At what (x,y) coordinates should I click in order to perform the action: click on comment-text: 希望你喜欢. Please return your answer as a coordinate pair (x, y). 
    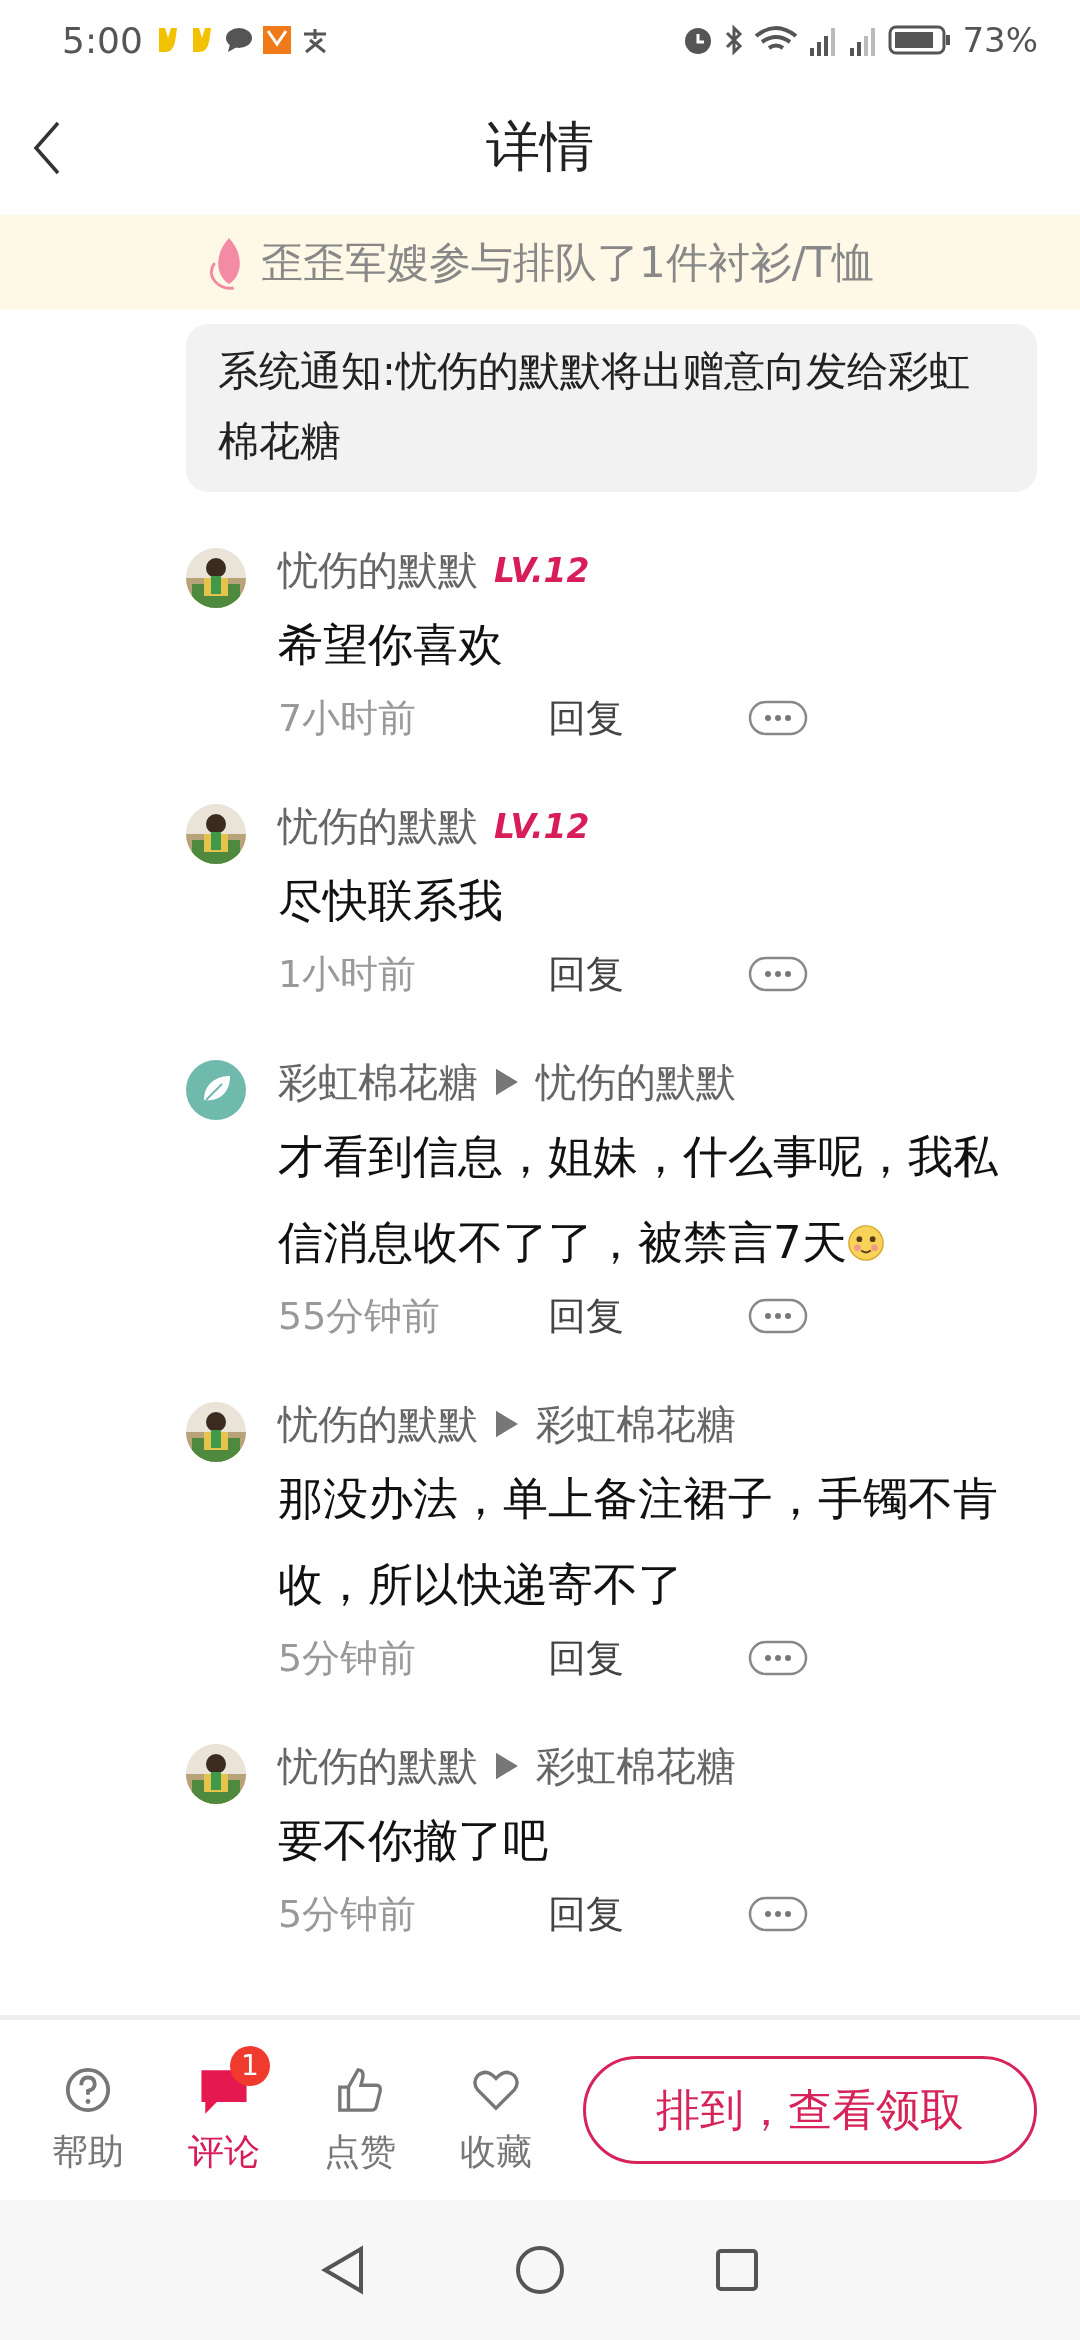
    Looking at the image, I should click on (391, 645).